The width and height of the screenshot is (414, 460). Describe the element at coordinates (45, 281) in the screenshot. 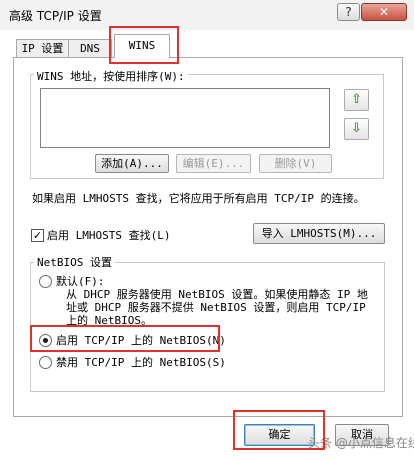

I see `netbios-default-radio` at that location.